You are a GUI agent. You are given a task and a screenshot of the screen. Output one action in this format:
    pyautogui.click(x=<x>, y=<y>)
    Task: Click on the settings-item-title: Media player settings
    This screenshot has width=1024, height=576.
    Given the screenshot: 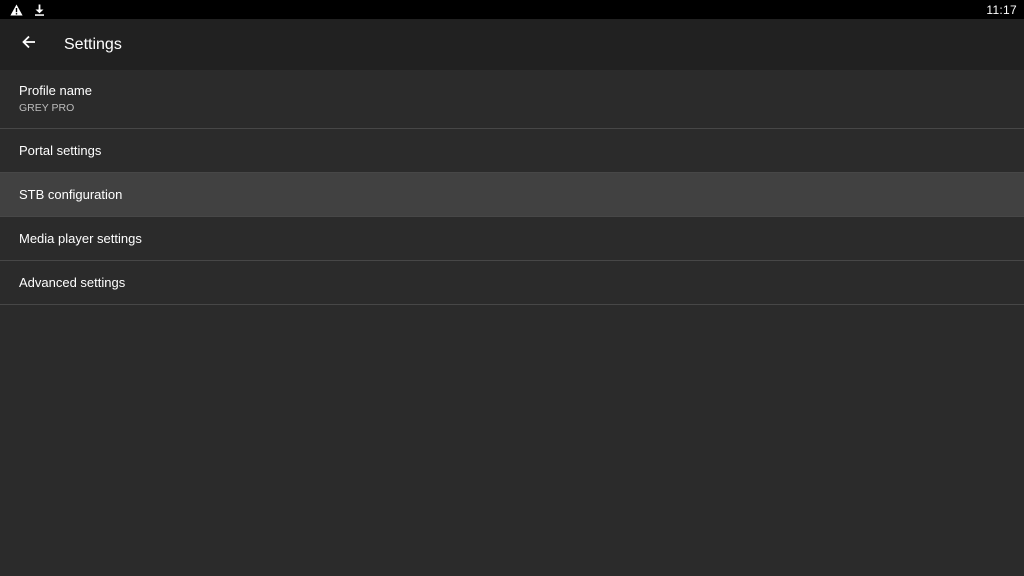 What is the action you would take?
    pyautogui.click(x=80, y=238)
    